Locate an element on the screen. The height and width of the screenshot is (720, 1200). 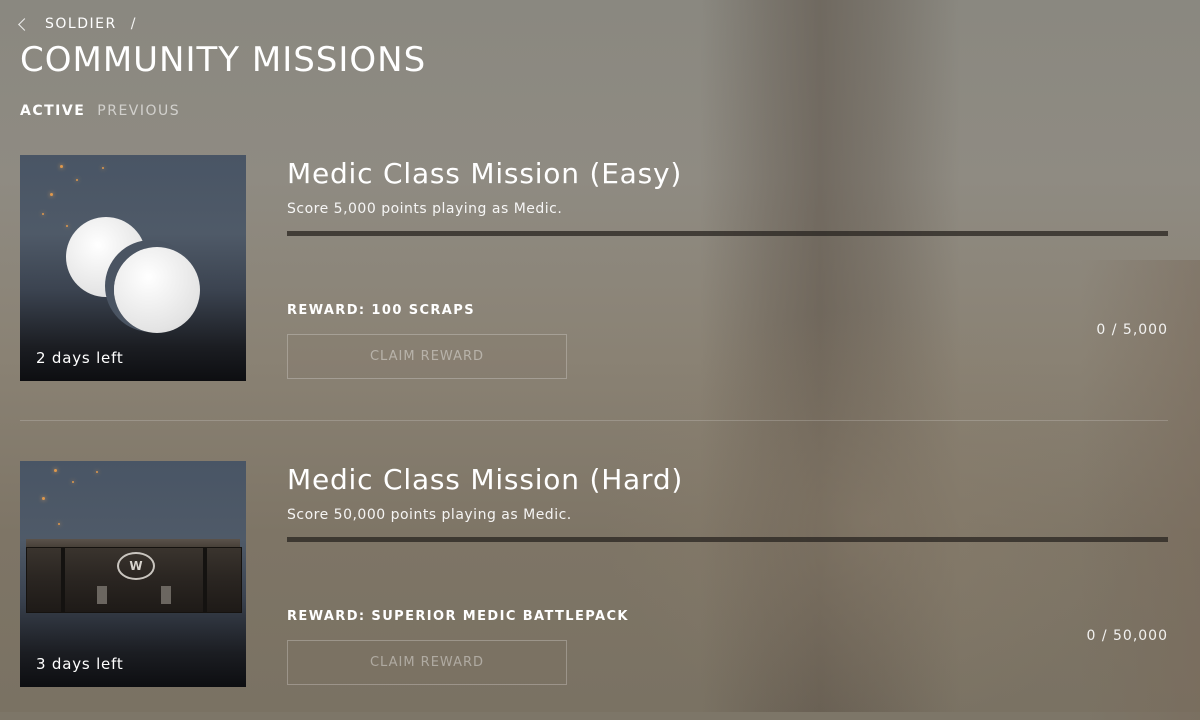
mission-divider is located at coordinates (594, 420).